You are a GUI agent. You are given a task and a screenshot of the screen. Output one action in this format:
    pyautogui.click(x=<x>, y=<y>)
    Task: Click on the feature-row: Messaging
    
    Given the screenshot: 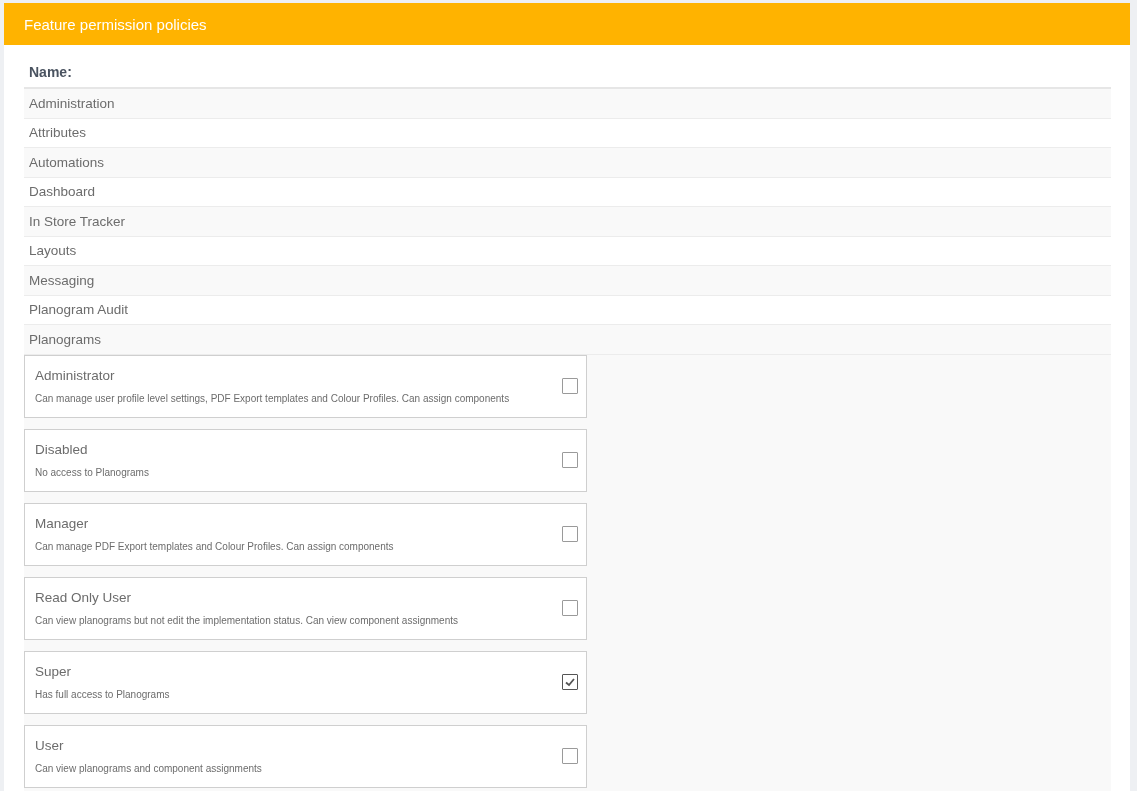 What is the action you would take?
    pyautogui.click(x=567, y=281)
    